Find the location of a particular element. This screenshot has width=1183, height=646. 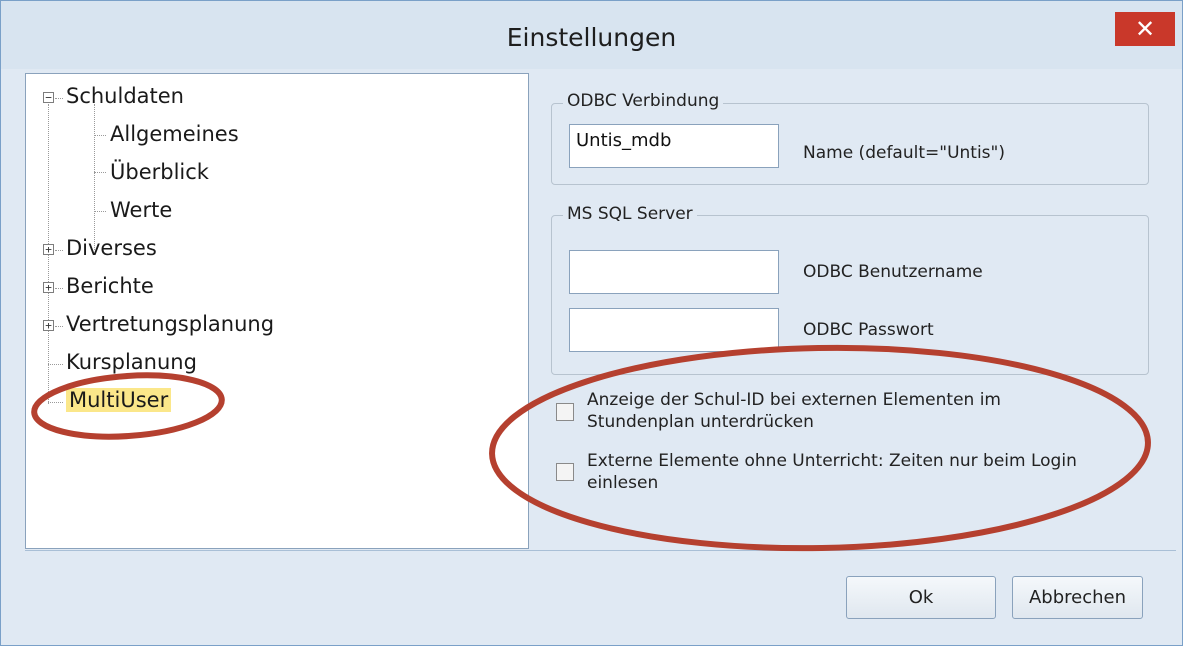

tree-item-kursplanung: Kursplanung is located at coordinates (131, 362).